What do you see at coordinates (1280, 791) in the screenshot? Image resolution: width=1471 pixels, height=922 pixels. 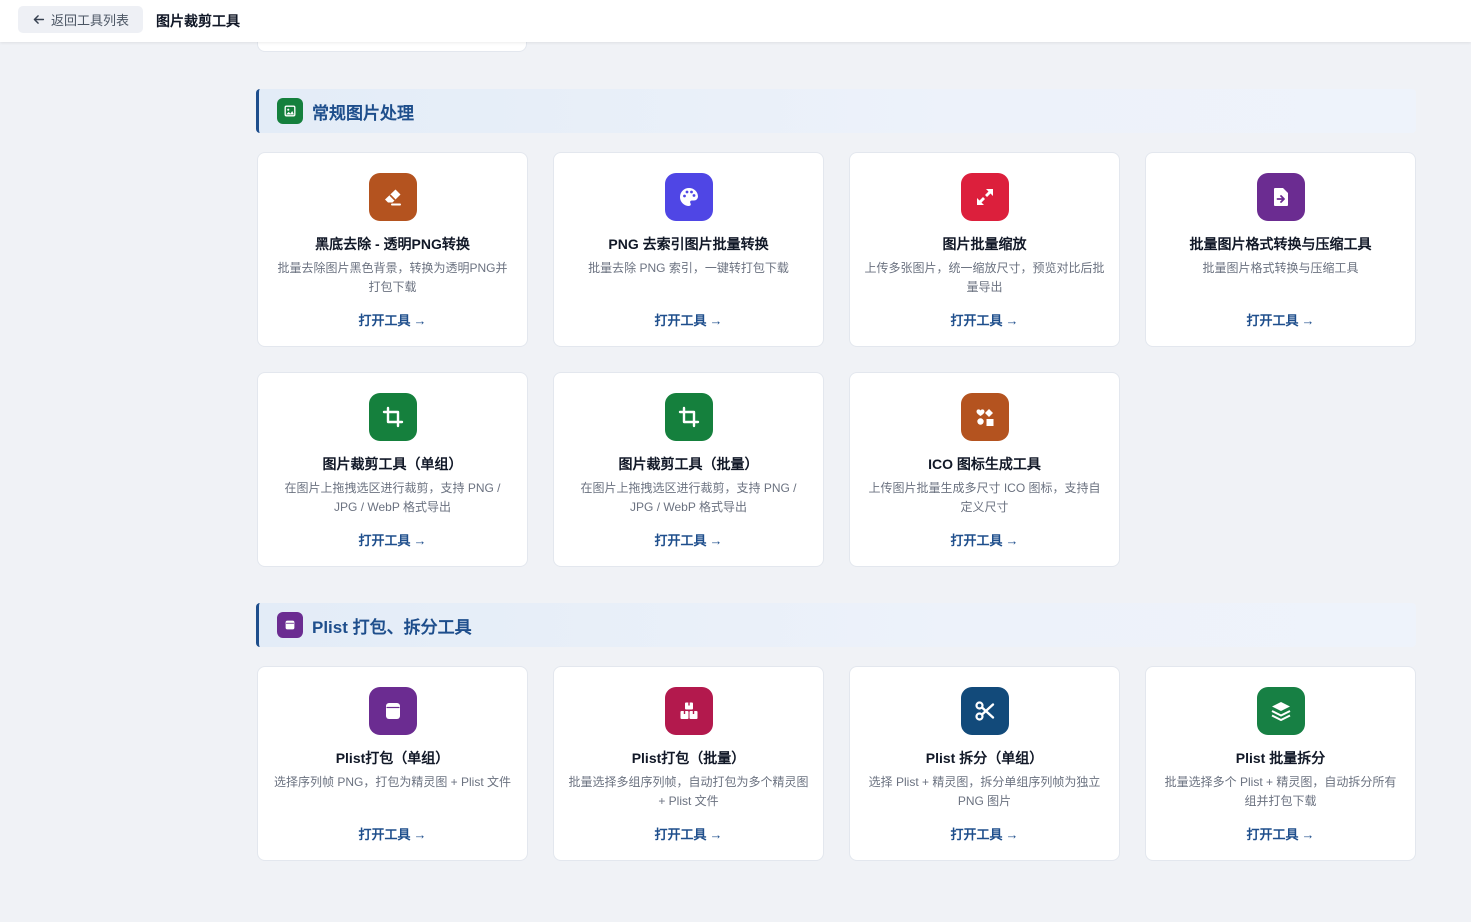 I see `card-description: 批量选择多个 Plist + 精灵图，自动拆分所有组并打包下载` at bounding box center [1280, 791].